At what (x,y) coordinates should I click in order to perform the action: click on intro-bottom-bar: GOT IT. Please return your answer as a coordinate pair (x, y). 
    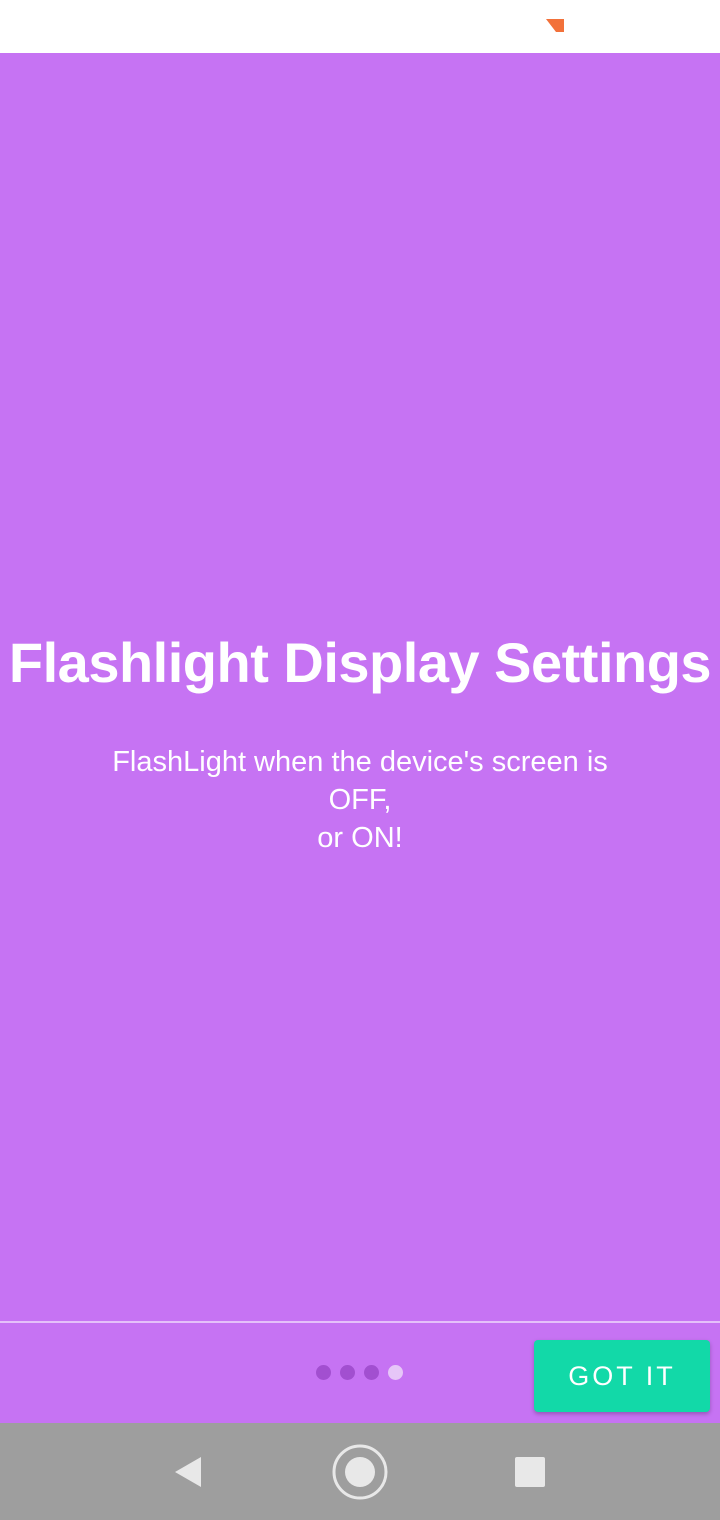
    Looking at the image, I should click on (360, 1373).